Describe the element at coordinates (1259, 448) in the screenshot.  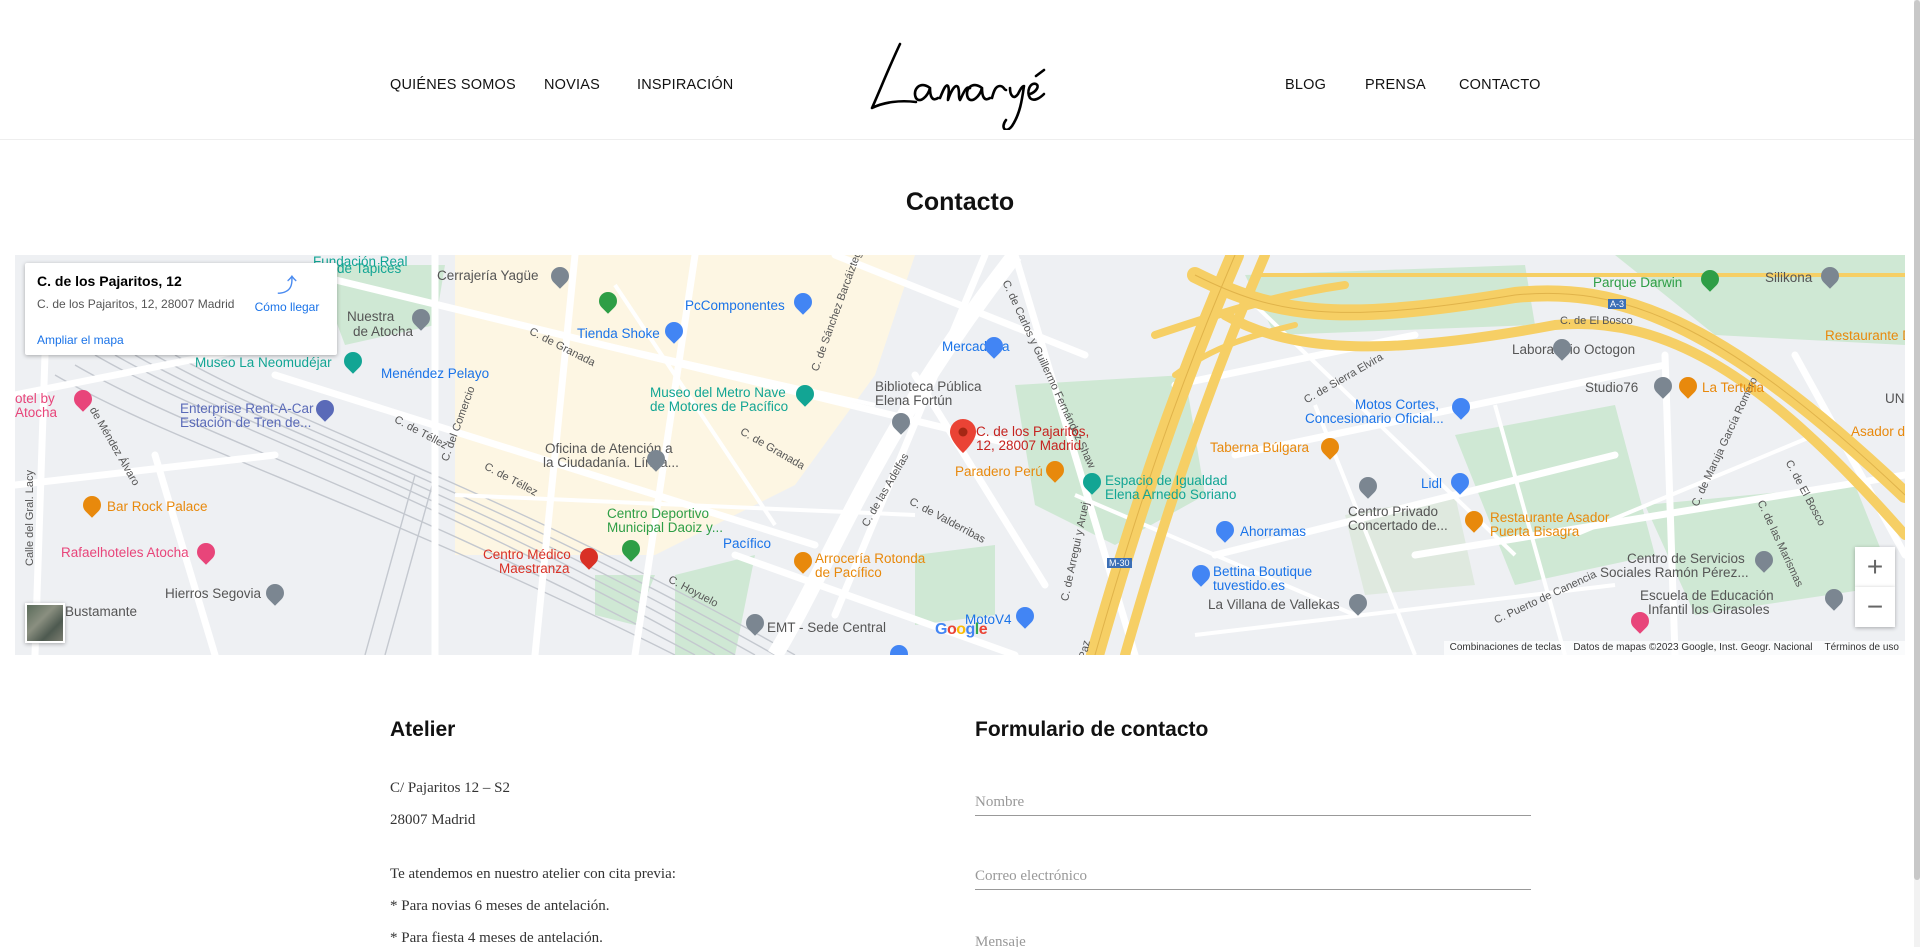
I see `poi-label: Taberna Búlgara` at that location.